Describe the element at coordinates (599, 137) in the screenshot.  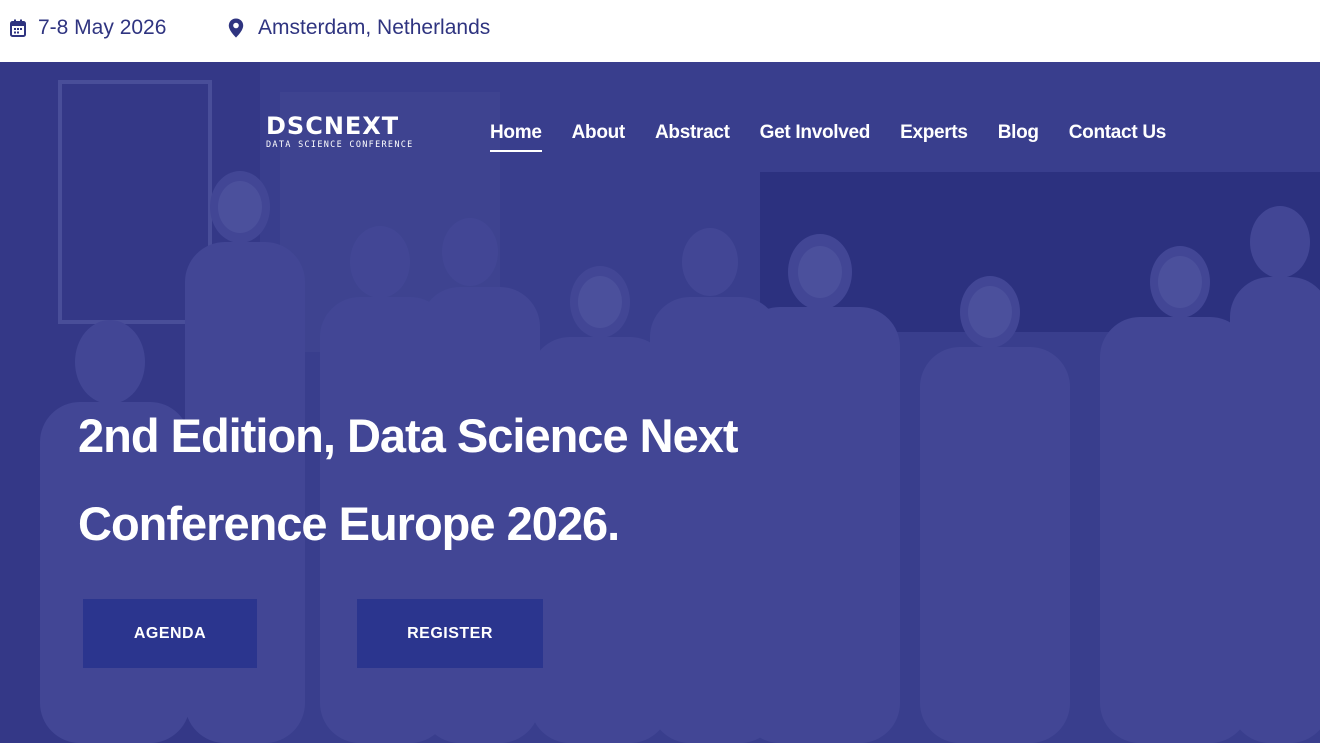
I see `nav-about: About` at that location.